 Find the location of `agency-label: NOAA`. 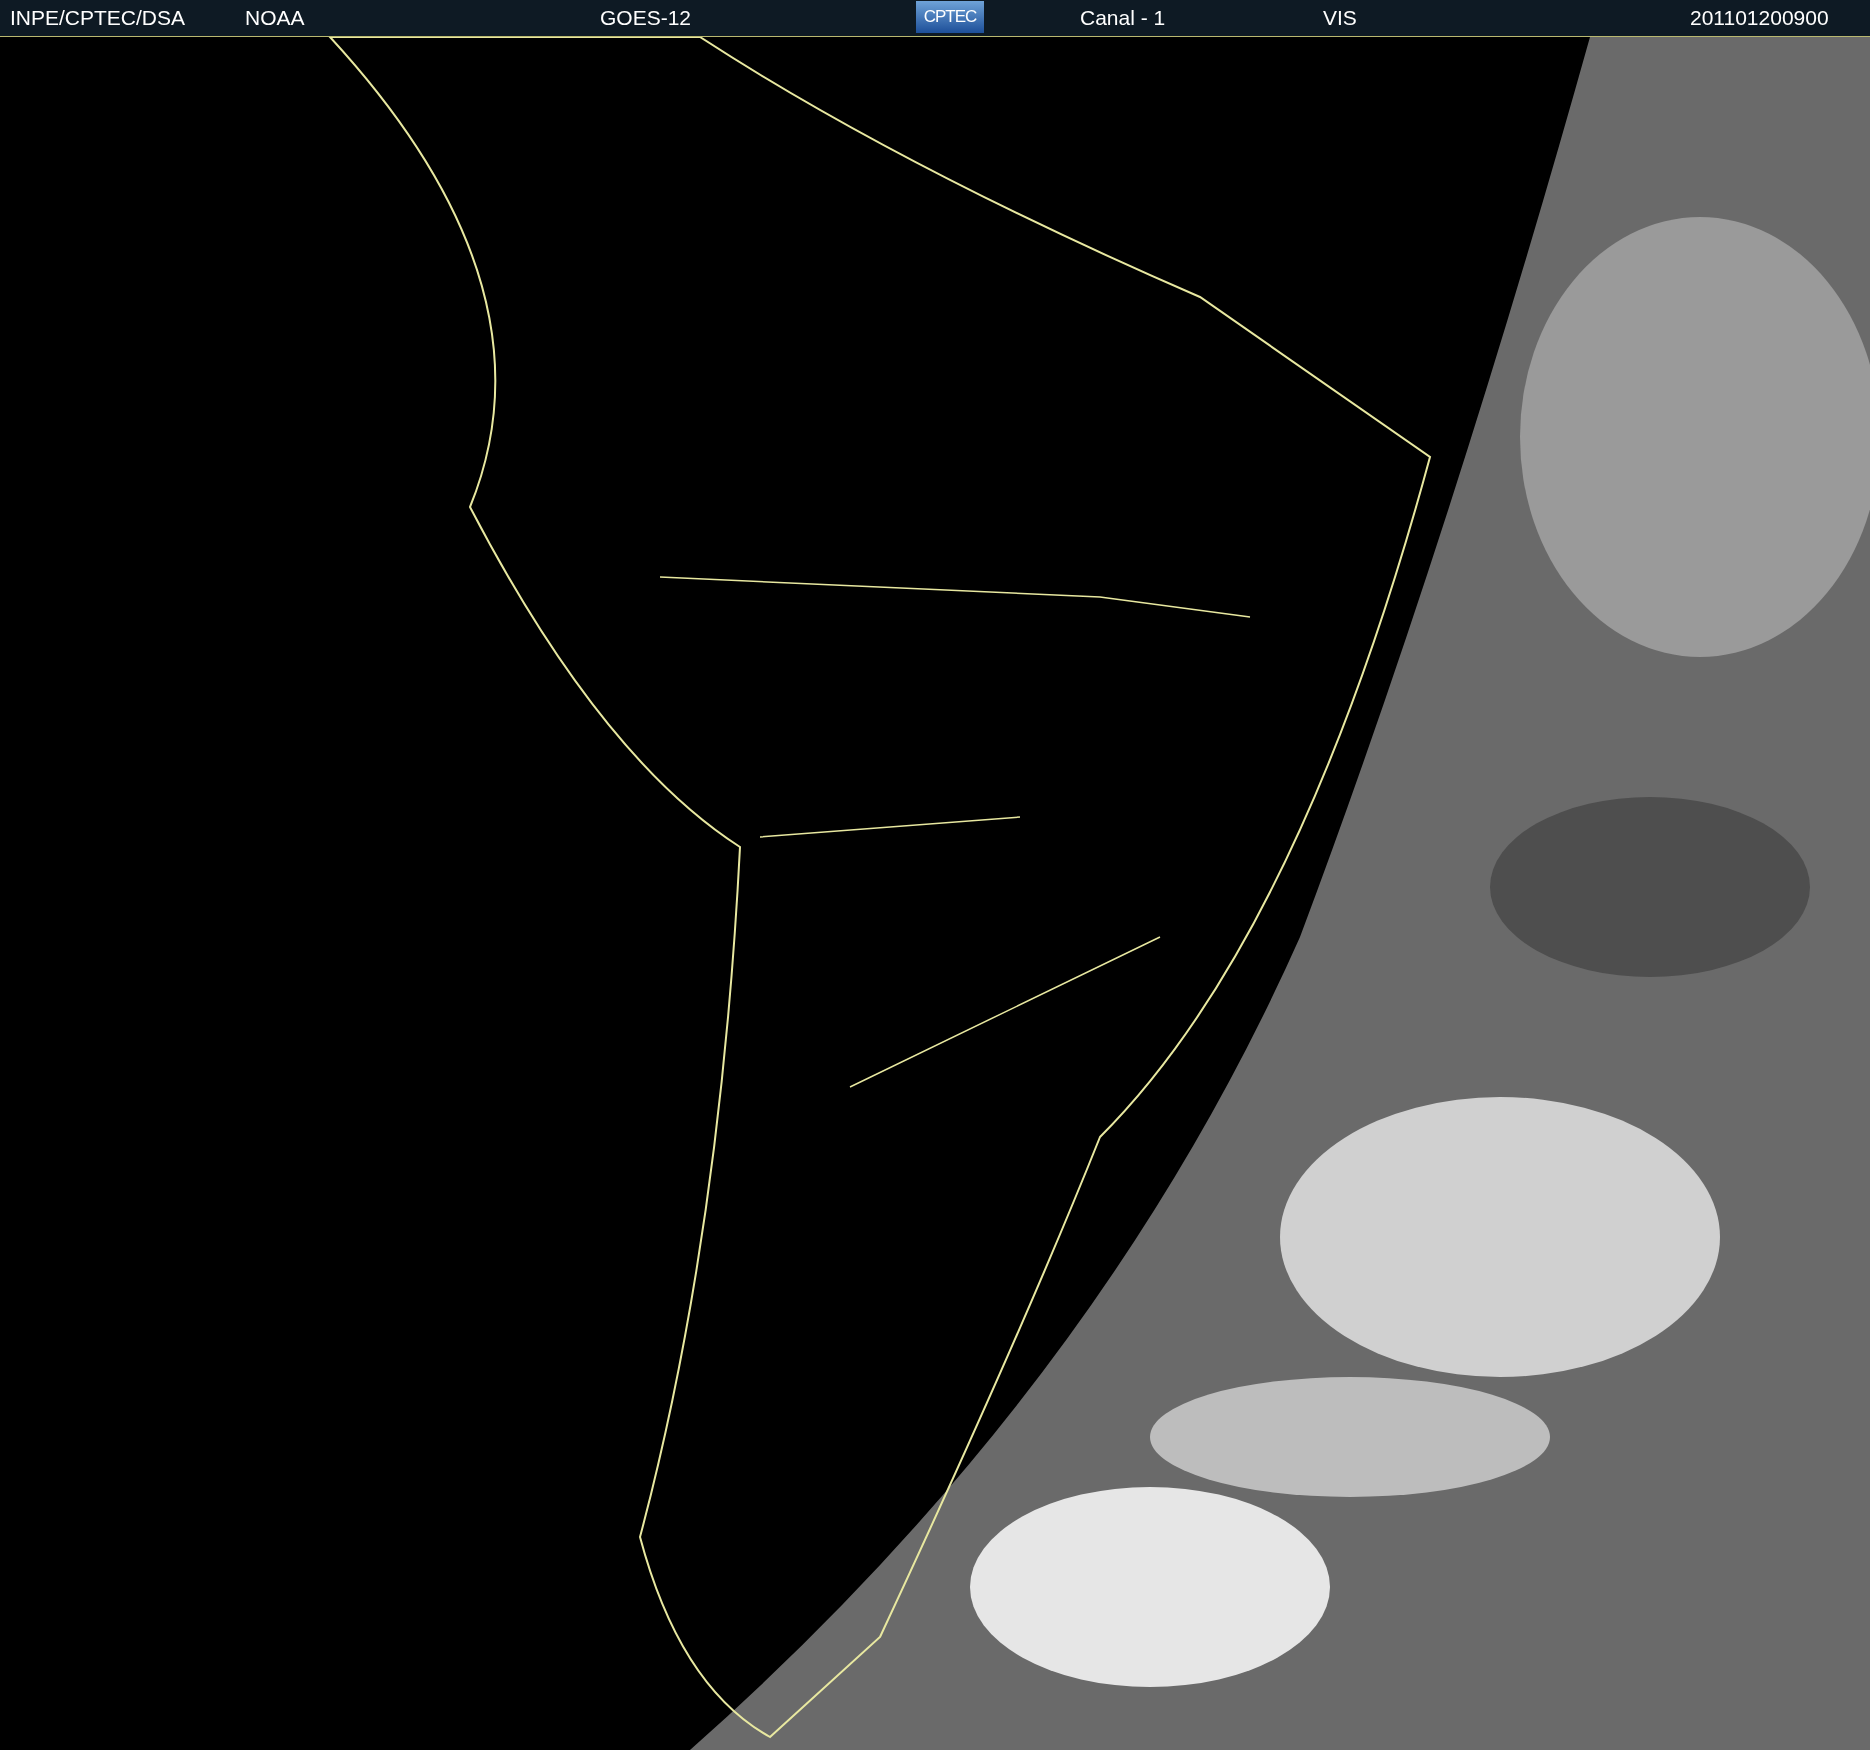

agency-label: NOAA is located at coordinates (275, 18).